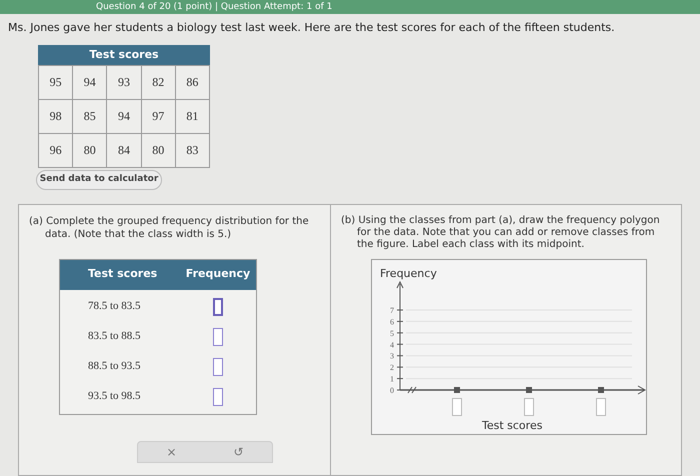 This screenshot has width=700, height=476. Describe the element at coordinates (124, 54) in the screenshot. I see `table-header: Test scores` at that location.